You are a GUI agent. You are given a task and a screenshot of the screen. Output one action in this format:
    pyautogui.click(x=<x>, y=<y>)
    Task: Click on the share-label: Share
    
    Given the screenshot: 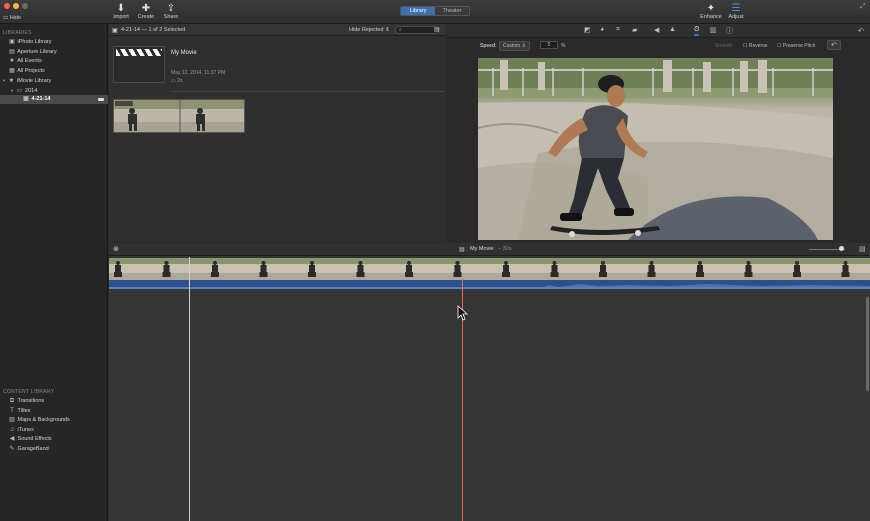 What is the action you would take?
    pyautogui.click(x=171, y=17)
    